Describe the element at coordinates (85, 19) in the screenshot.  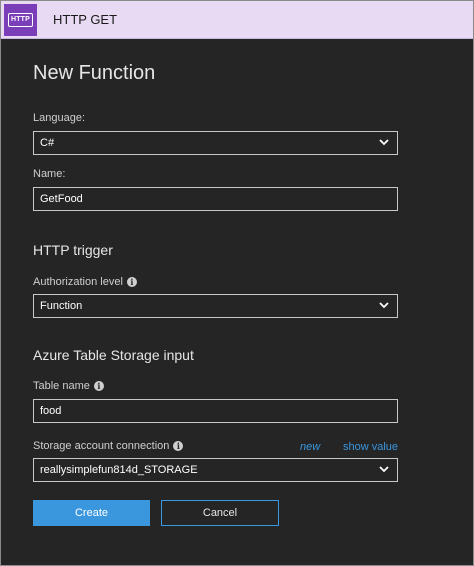
I see `header-title: HTTP GET` at that location.